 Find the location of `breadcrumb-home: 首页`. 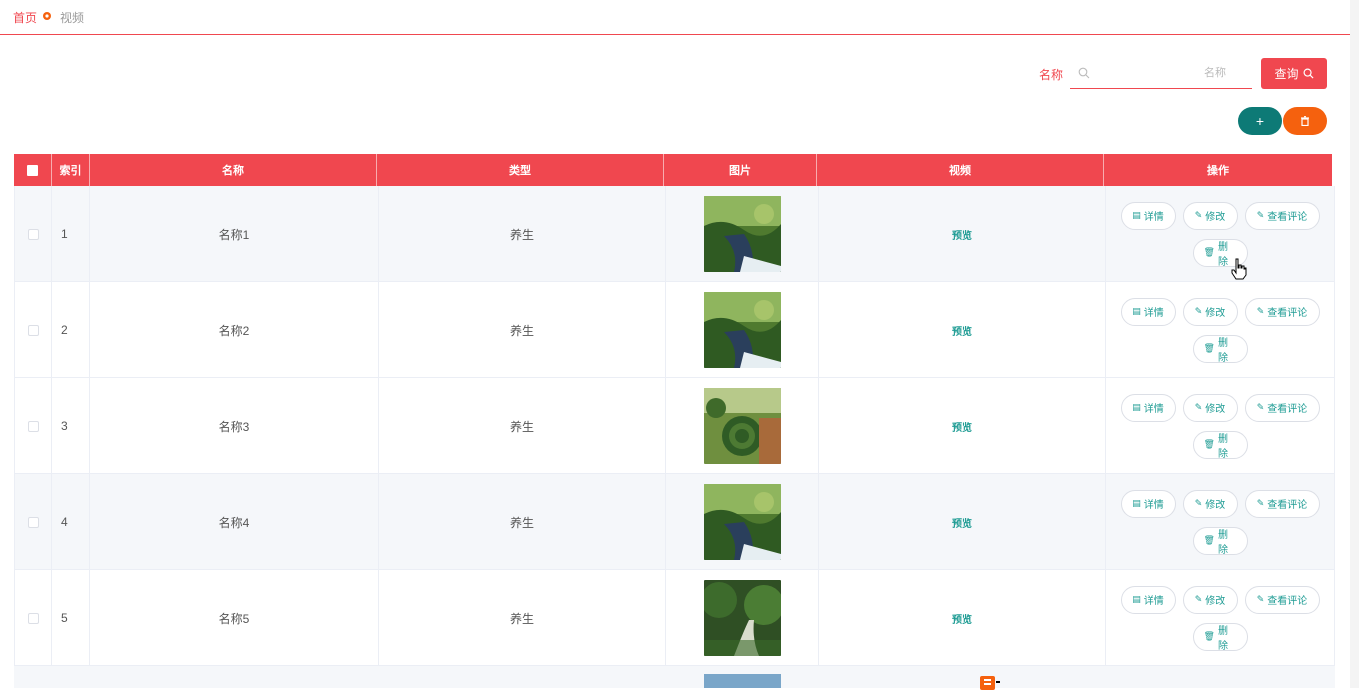

breadcrumb-home: 首页 is located at coordinates (25, 17).